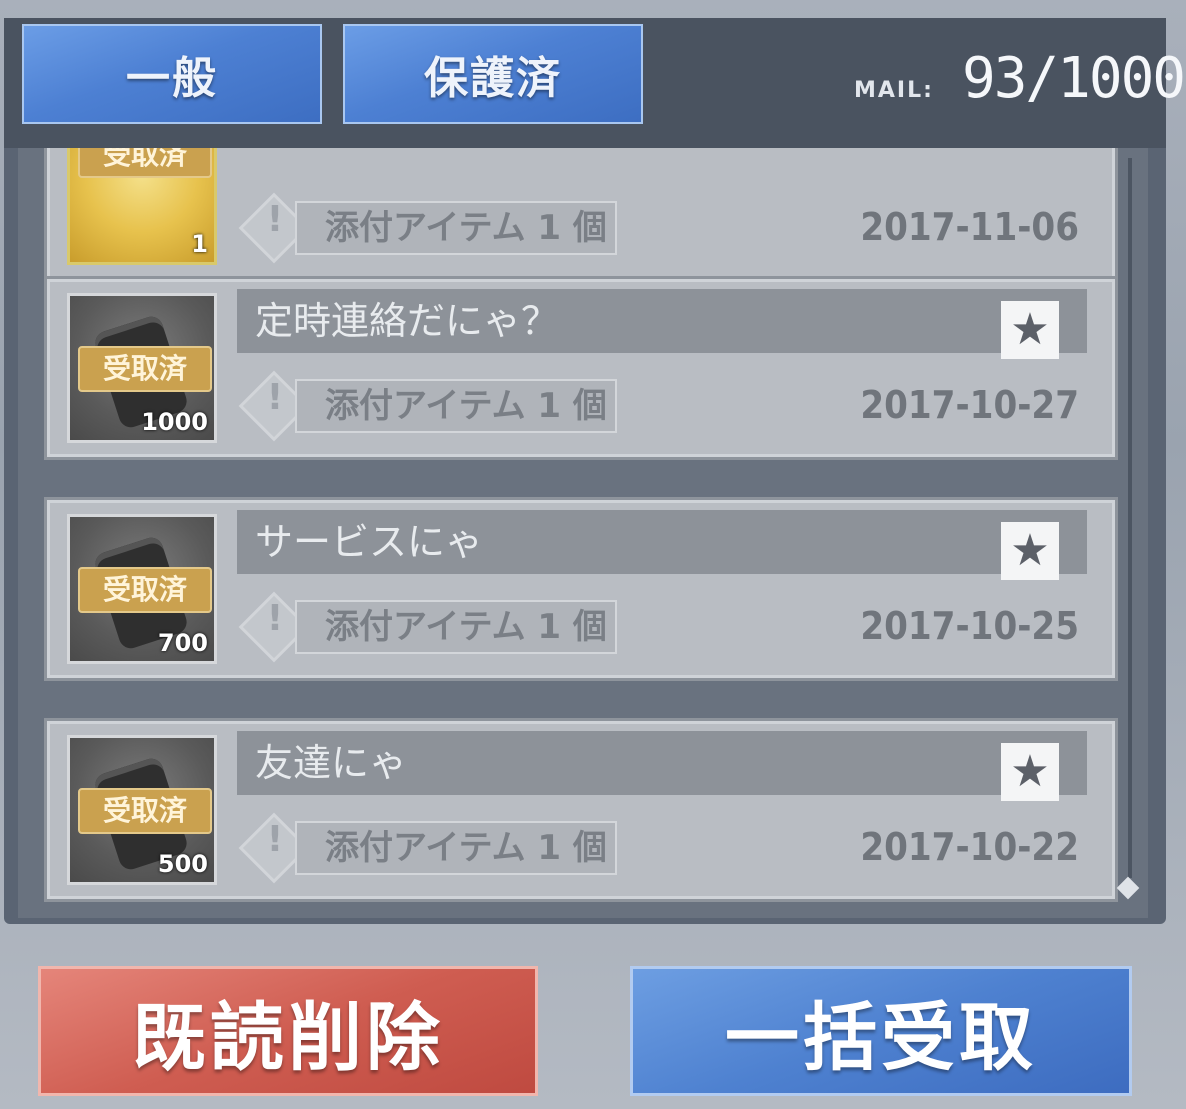  What do you see at coordinates (969, 626) in the screenshot?
I see `mail-date: 2017-10-25` at bounding box center [969, 626].